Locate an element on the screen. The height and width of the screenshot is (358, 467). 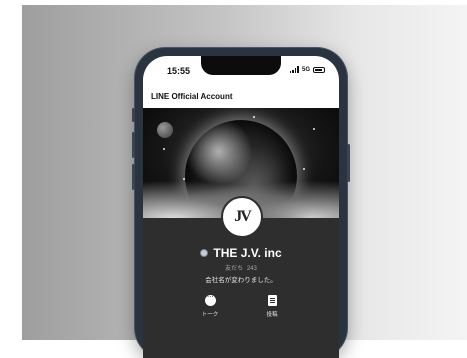
post-button: 投稿 is located at coordinates (272, 306).